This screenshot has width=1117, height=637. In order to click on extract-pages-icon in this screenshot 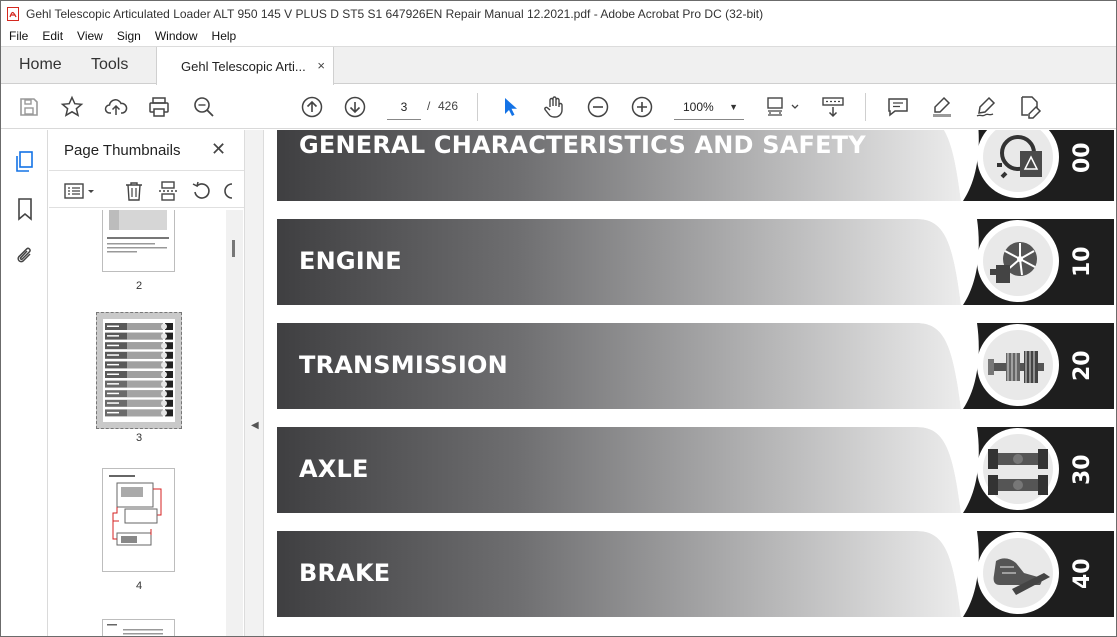, I will do `click(168, 191)`.